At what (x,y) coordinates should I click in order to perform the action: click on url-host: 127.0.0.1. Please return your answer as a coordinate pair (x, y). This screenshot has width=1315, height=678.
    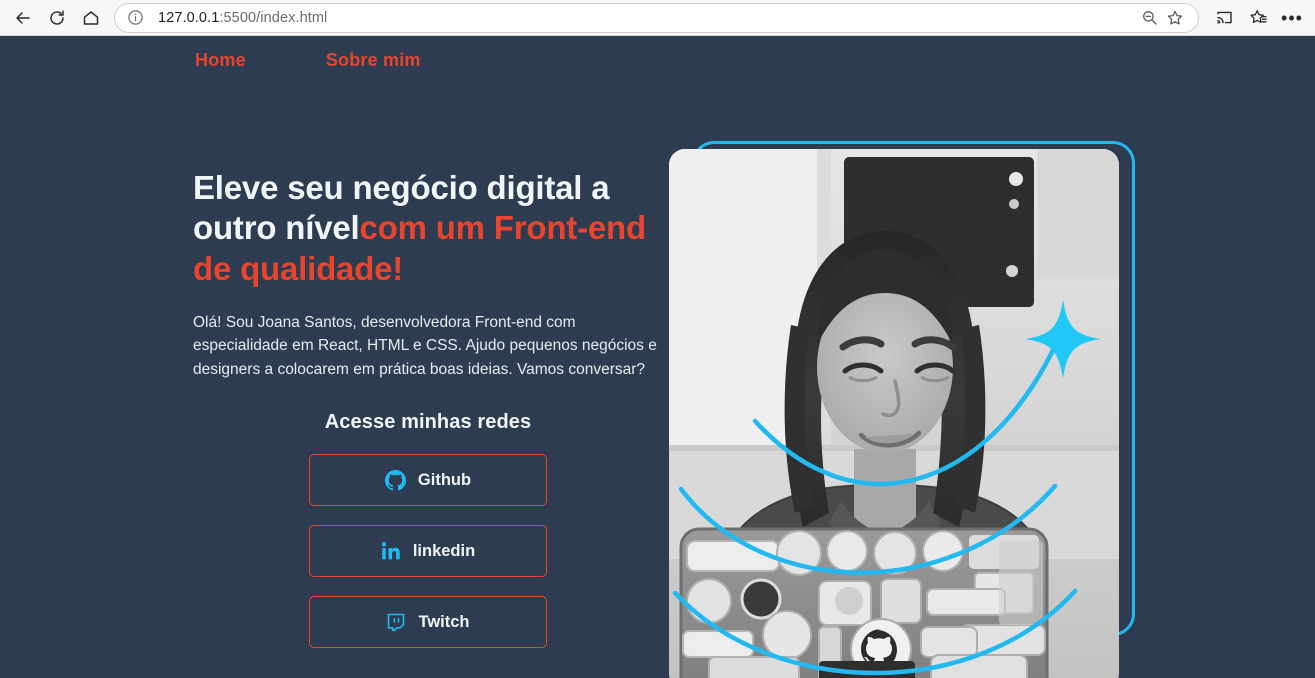
    Looking at the image, I should click on (189, 17).